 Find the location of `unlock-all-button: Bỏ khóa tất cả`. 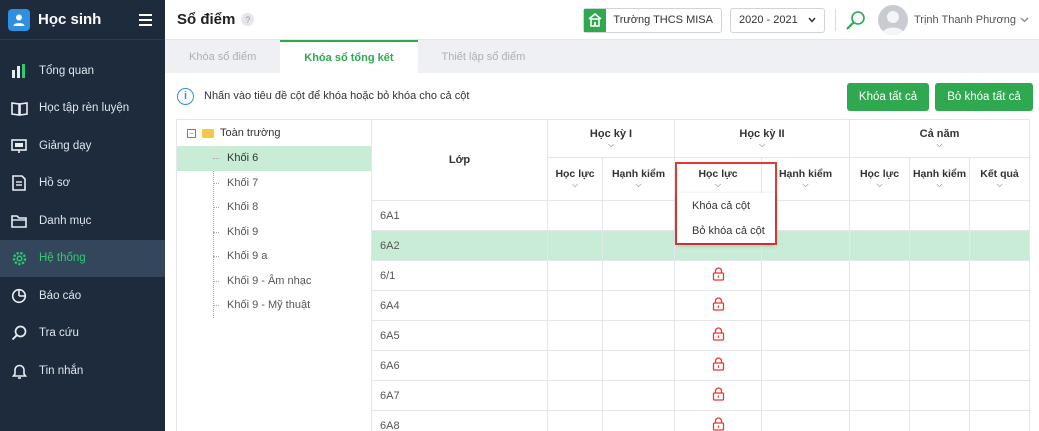

unlock-all-button: Bỏ khóa tất cả is located at coordinates (984, 97).